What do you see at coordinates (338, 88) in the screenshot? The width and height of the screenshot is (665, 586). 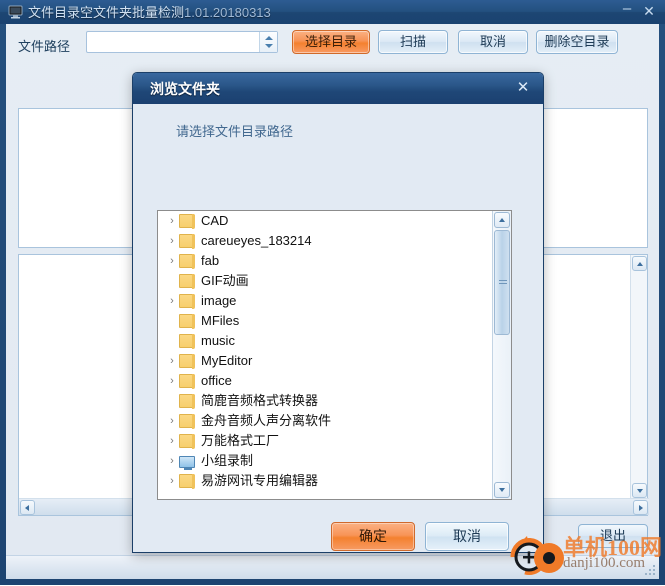 I see `dialog-titlebar: 浏览文件夹 ✕` at bounding box center [338, 88].